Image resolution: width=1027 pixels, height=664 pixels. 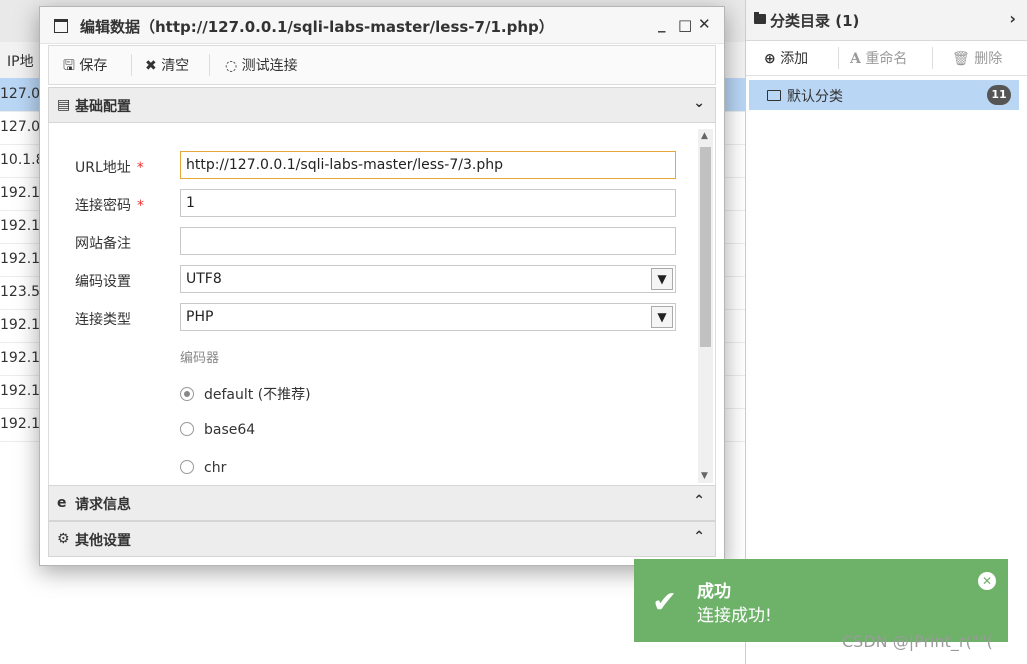 What do you see at coordinates (855, 59) in the screenshot?
I see `font-icon: A` at bounding box center [855, 59].